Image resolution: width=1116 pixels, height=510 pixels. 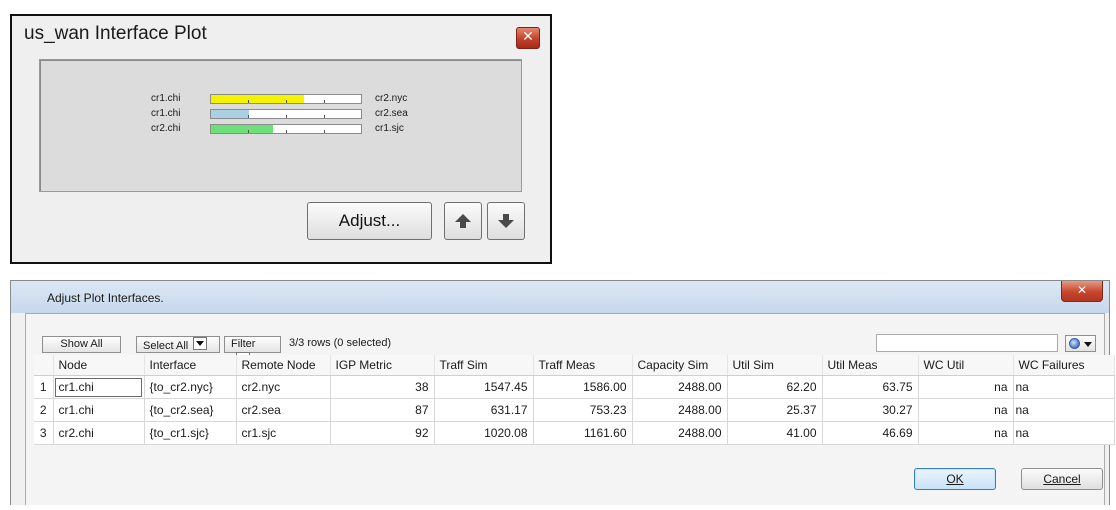 What do you see at coordinates (200, 343) in the screenshot?
I see `chevron-down-icon` at bounding box center [200, 343].